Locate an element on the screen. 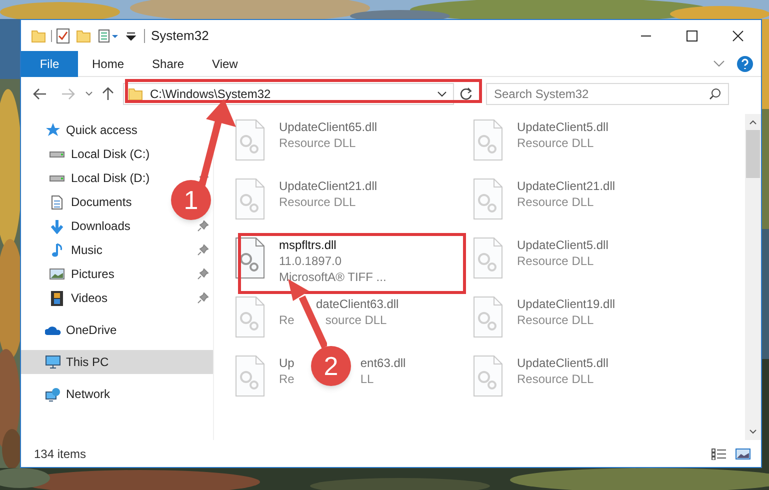 Image resolution: width=769 pixels, height=490 pixels. file-name: Up is located at coordinates (286, 363).